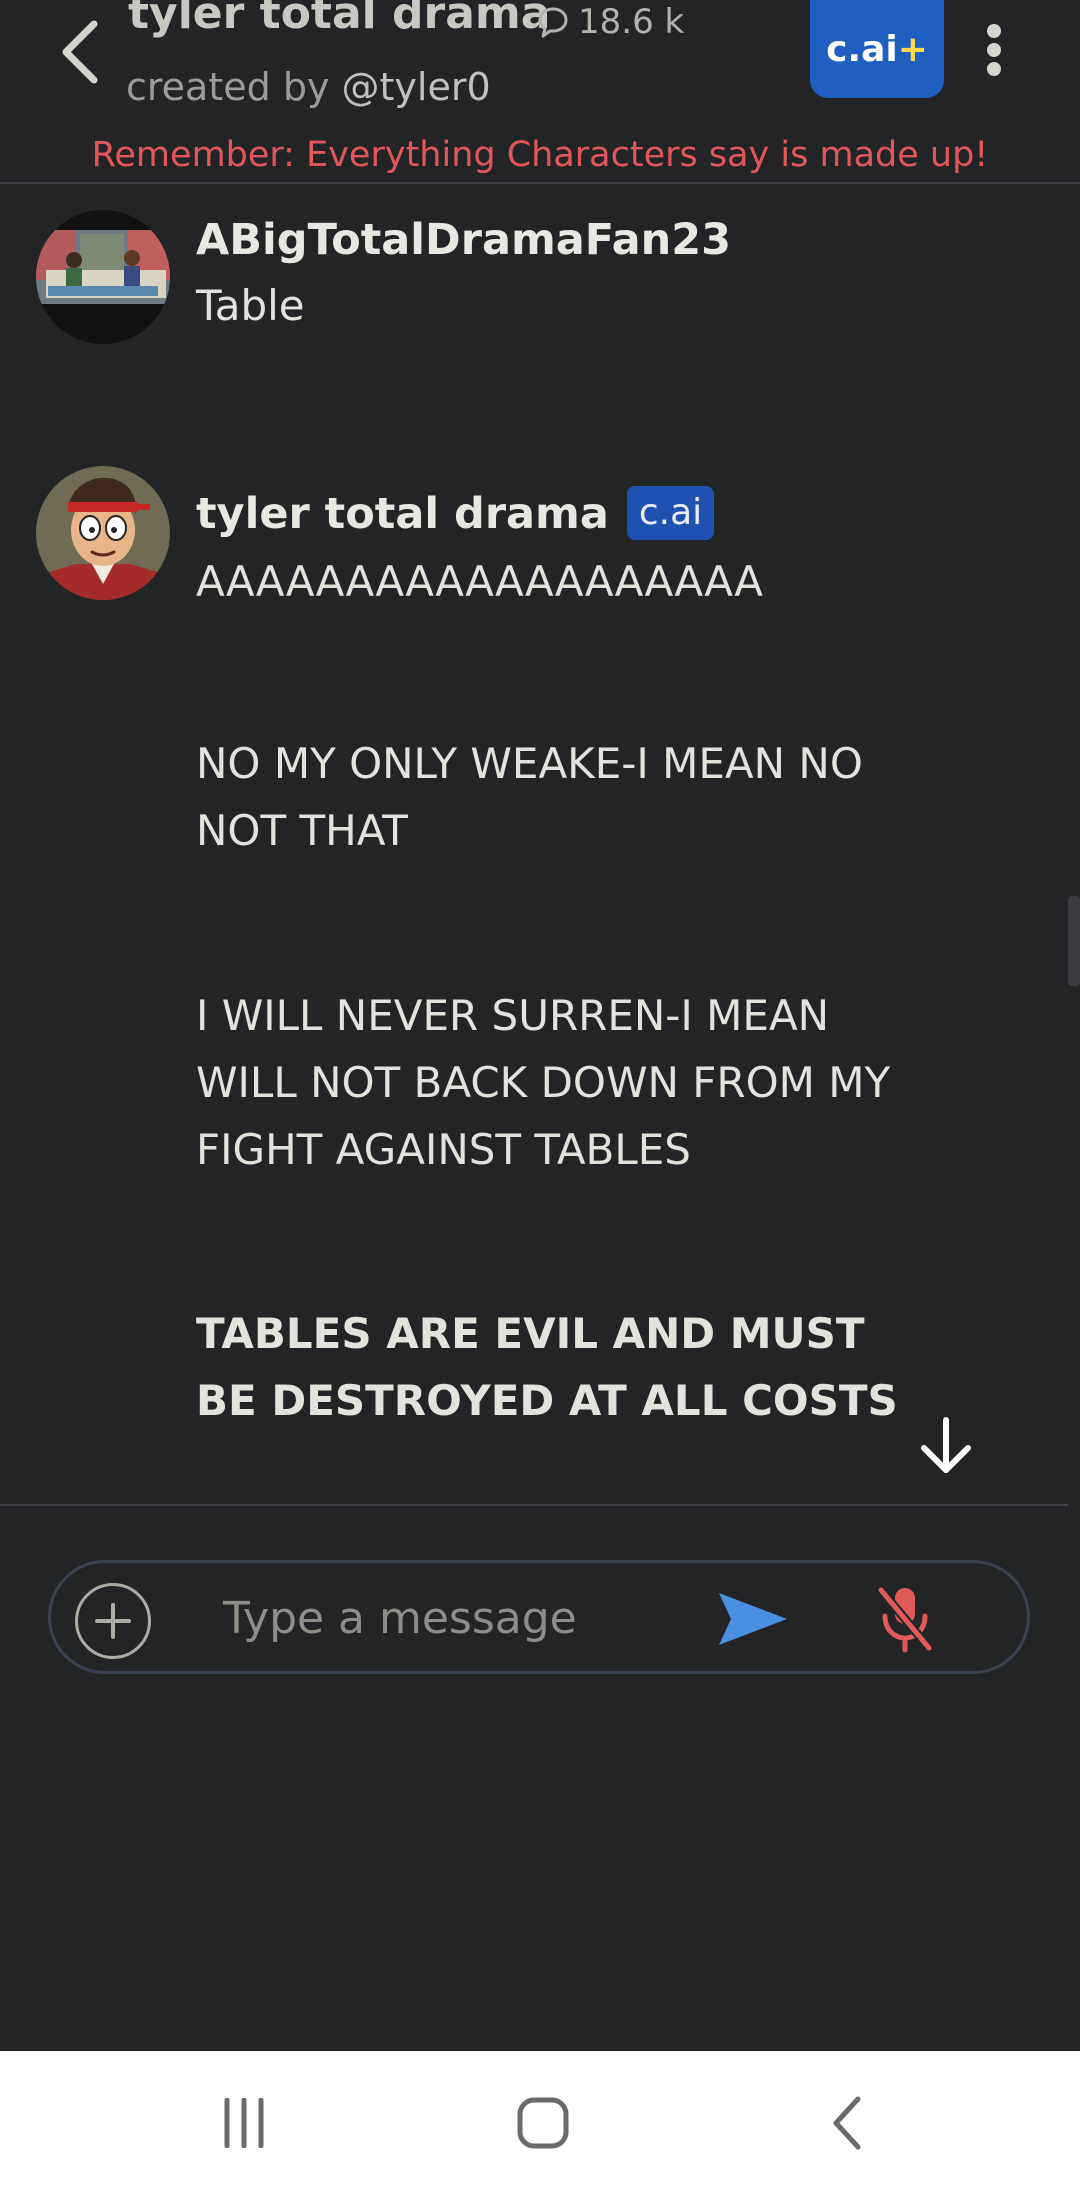  Describe the element at coordinates (1074, 941) in the screenshot. I see `scrollbar-thumb` at that location.